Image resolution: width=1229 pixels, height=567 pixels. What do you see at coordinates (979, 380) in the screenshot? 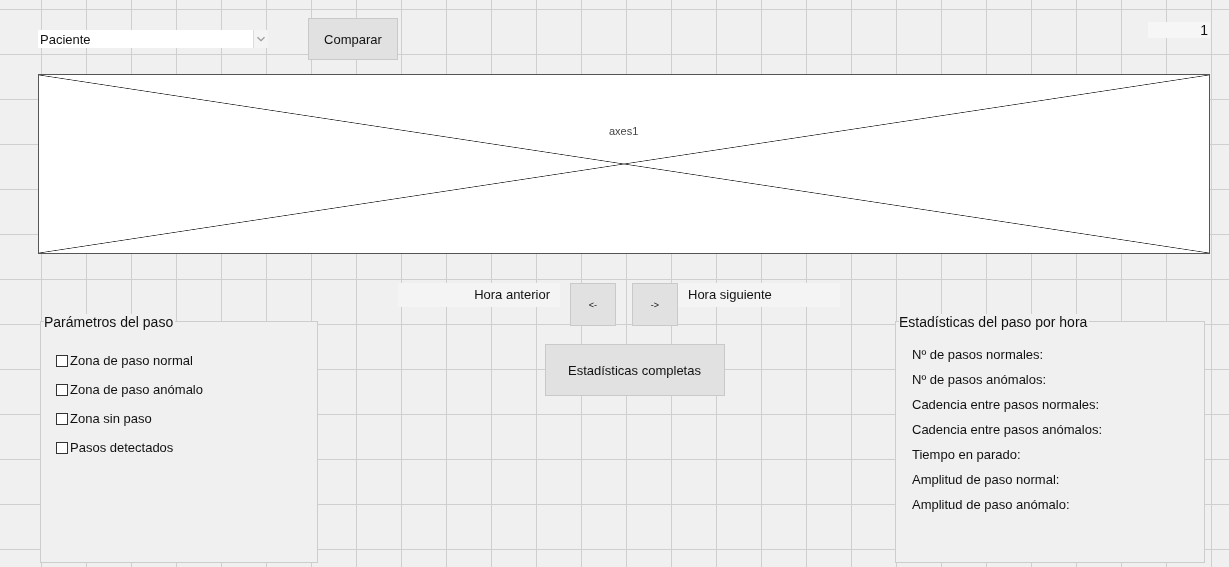
I see `statistic-label: Nº de pasos anómalos:` at bounding box center [979, 380].